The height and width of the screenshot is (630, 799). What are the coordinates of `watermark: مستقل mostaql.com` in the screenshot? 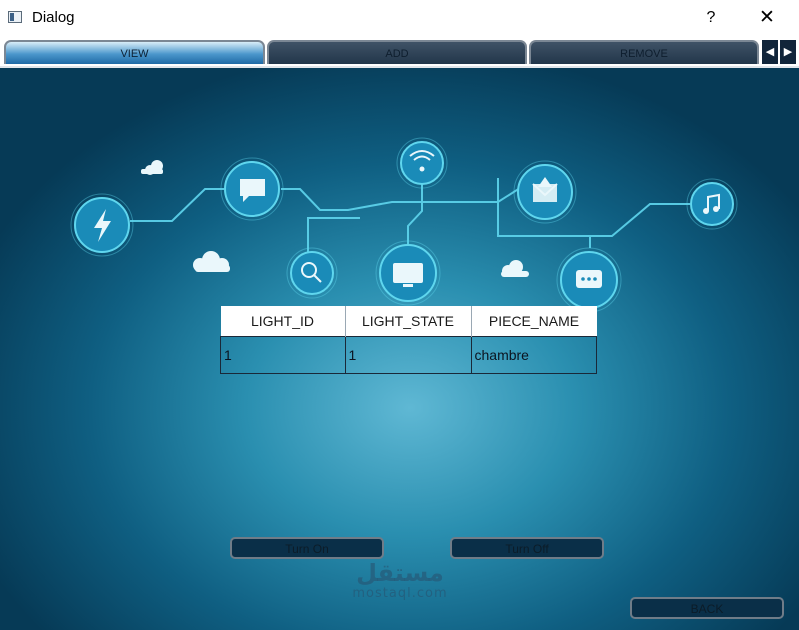 It's located at (400, 580).